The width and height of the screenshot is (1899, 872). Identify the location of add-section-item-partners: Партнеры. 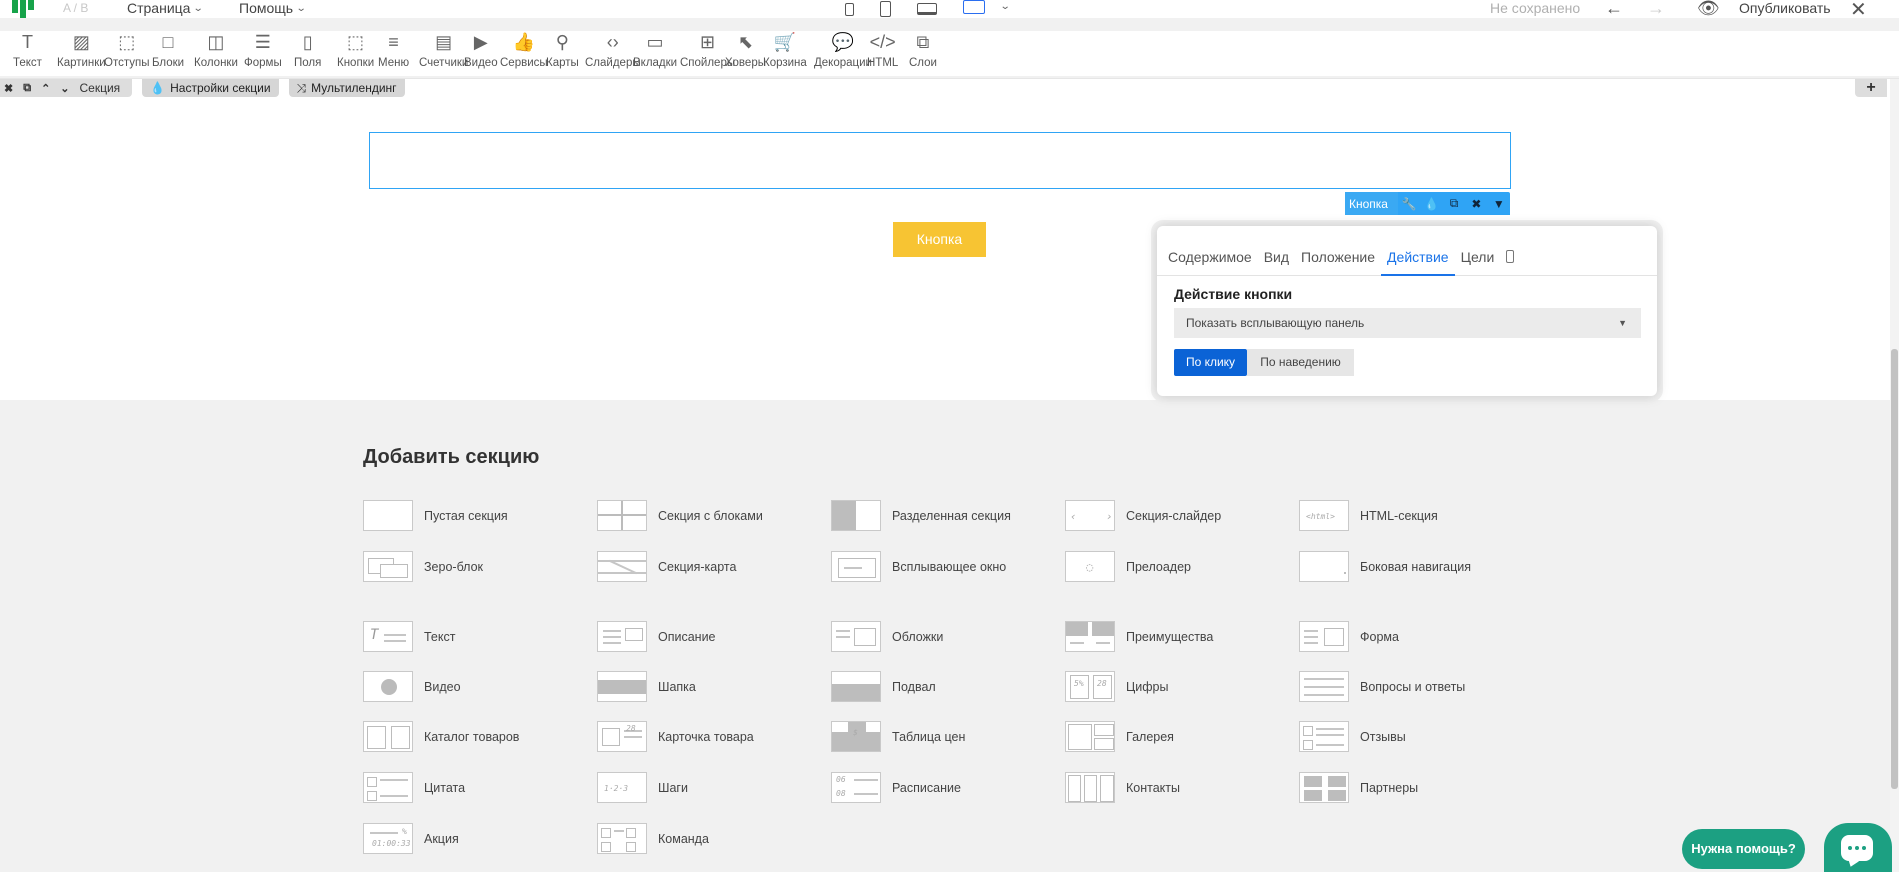
(1358, 787).